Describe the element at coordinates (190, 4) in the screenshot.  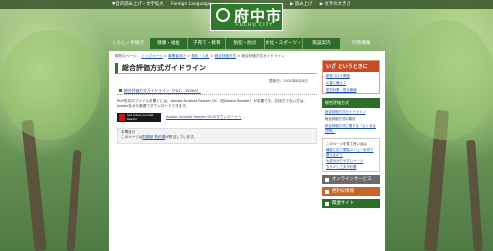
I see `foreign-language-link: Foreign Language` at that location.